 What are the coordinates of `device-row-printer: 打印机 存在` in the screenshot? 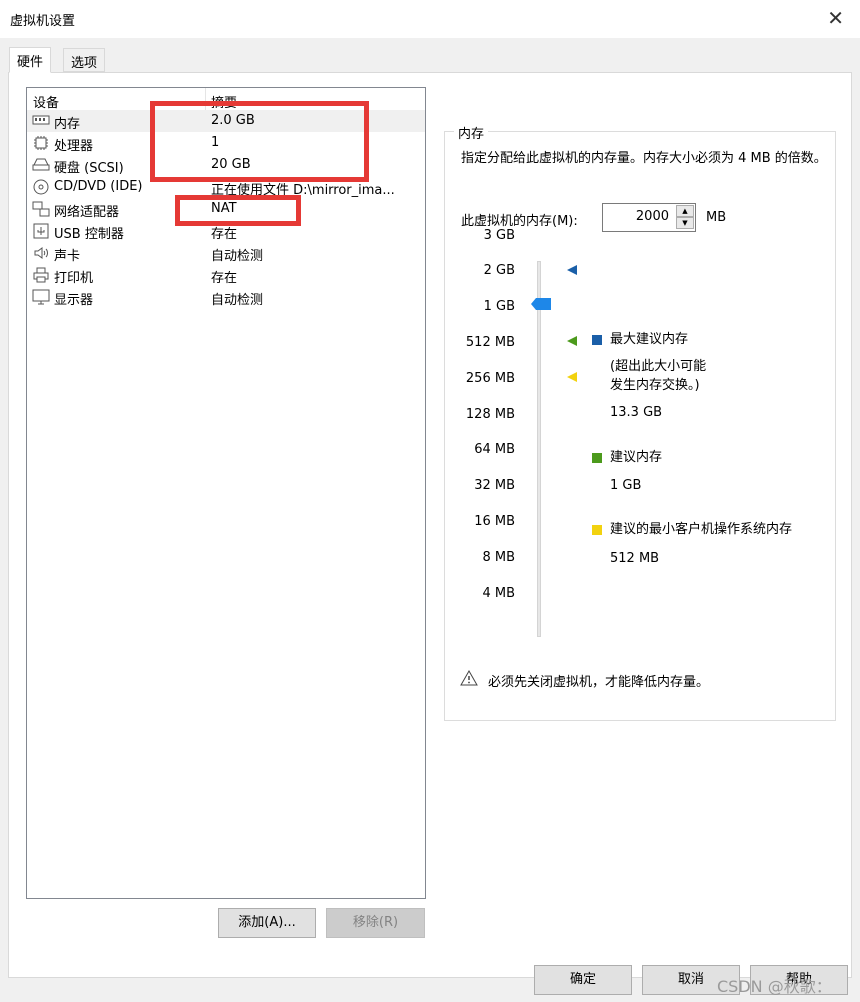 It's located at (226, 275).